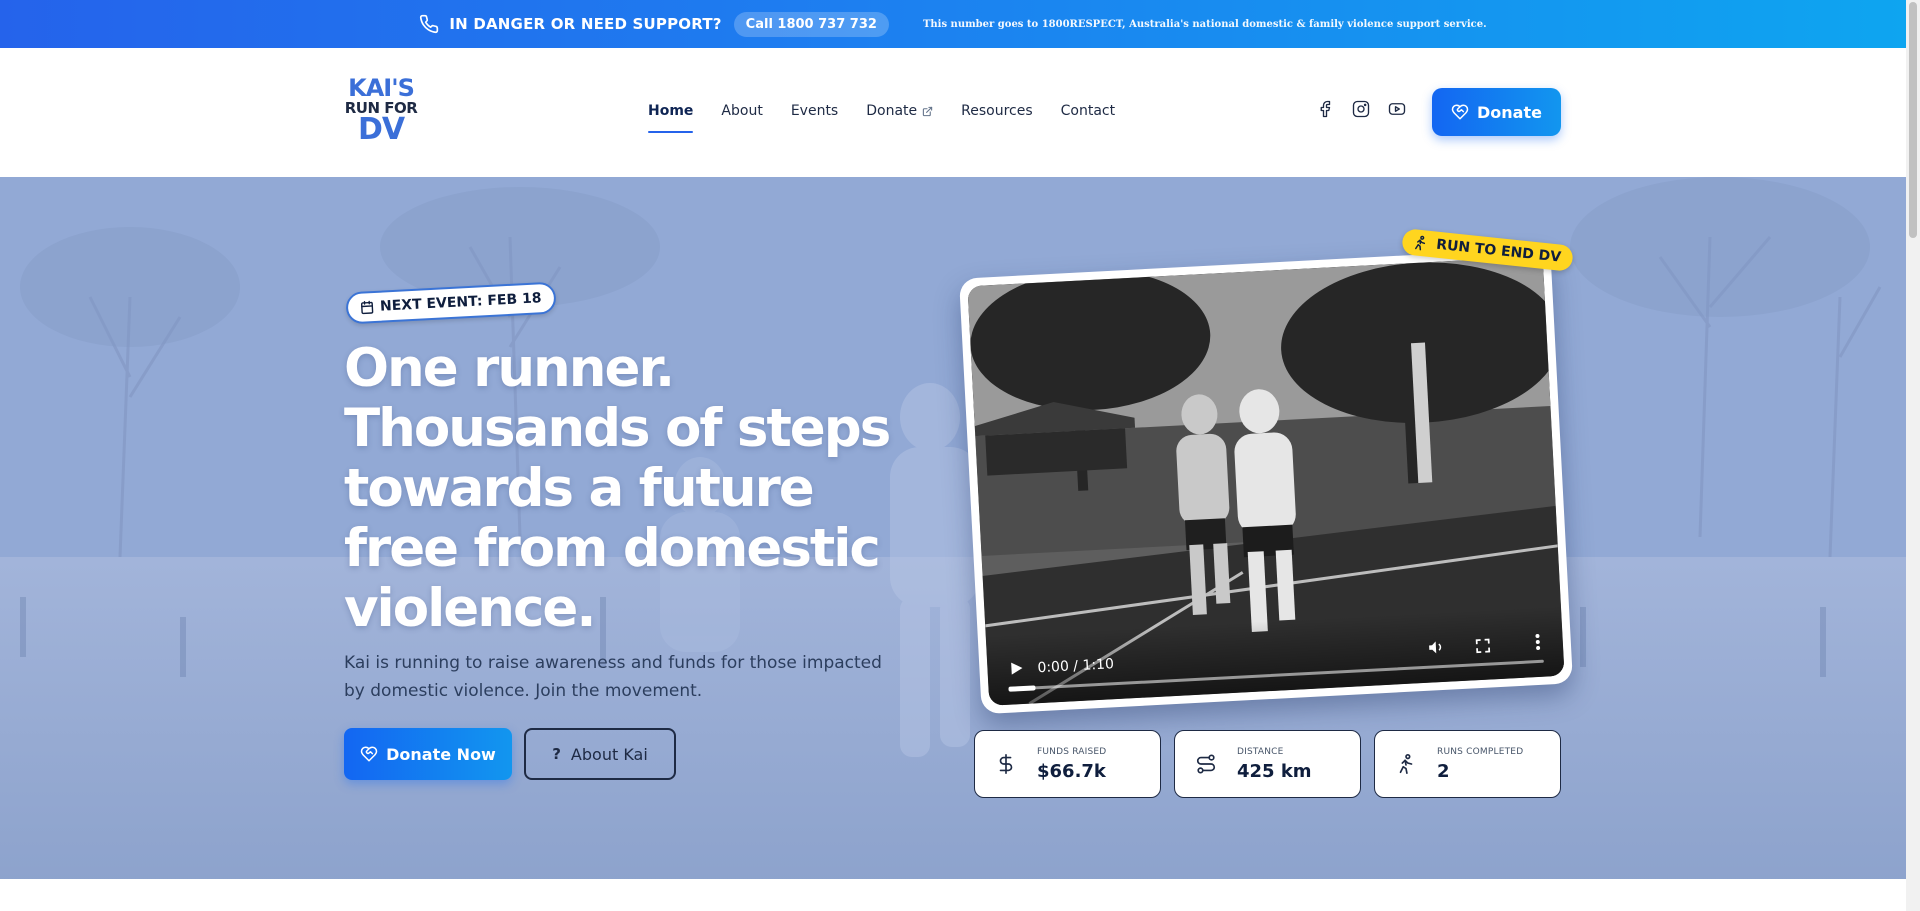 This screenshot has width=1920, height=911. What do you see at coordinates (1260, 751) in the screenshot?
I see `stat-label: DISTANCE` at bounding box center [1260, 751].